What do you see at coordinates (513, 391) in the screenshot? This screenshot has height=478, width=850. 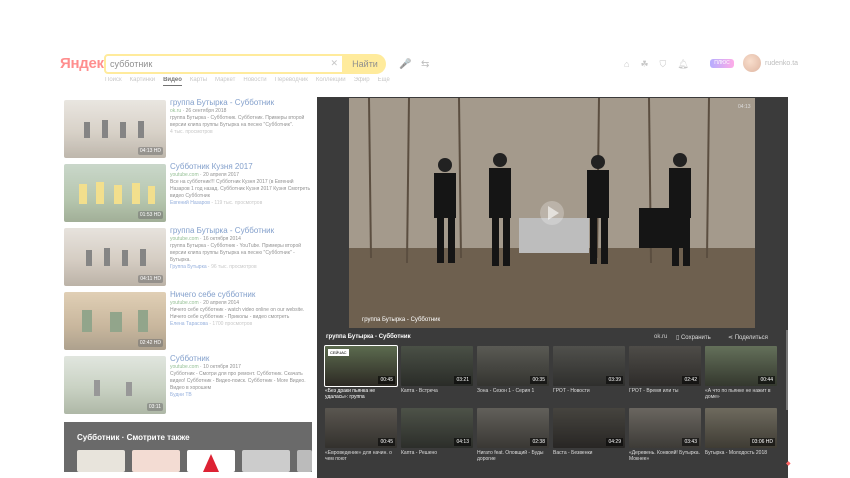 I see `video-caption: Зона - Сезон 1 - Серия 1` at bounding box center [513, 391].